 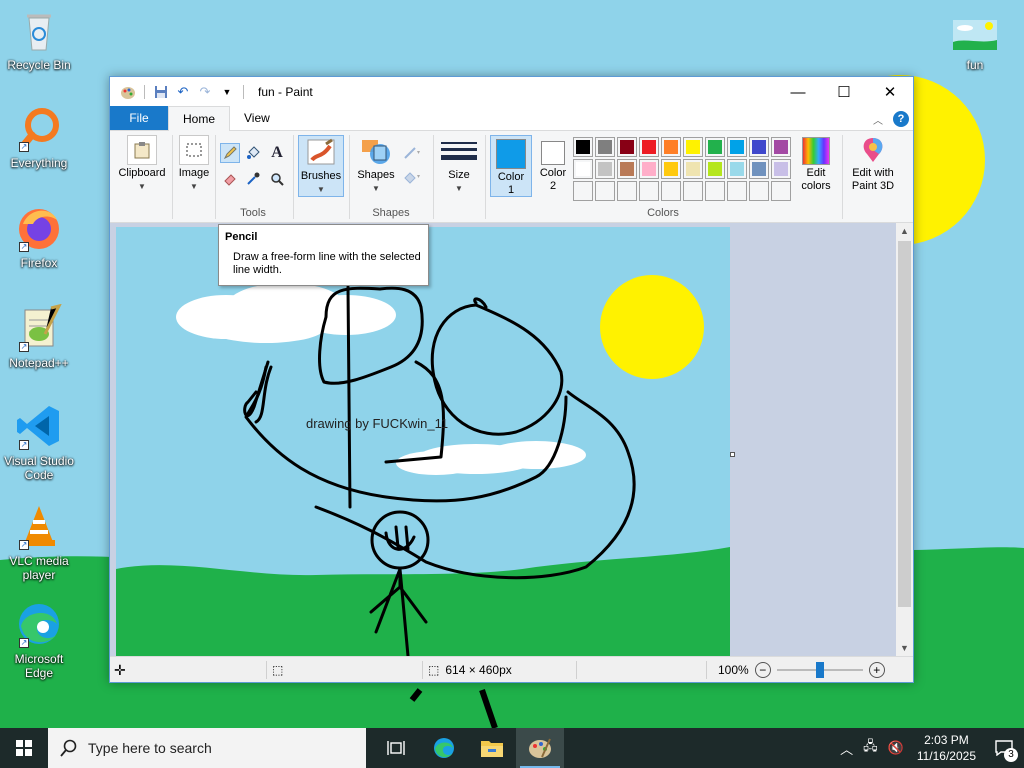 What do you see at coordinates (253, 153) in the screenshot?
I see `fill-icon` at bounding box center [253, 153].